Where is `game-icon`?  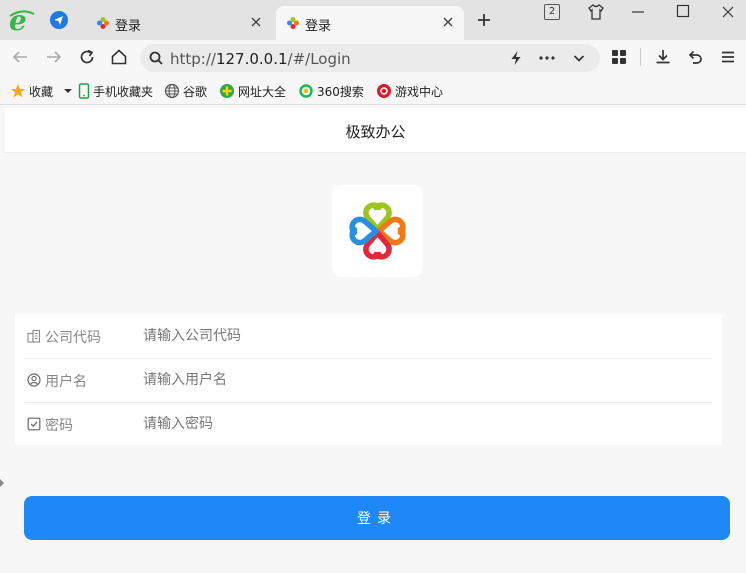
game-icon is located at coordinates (384, 91).